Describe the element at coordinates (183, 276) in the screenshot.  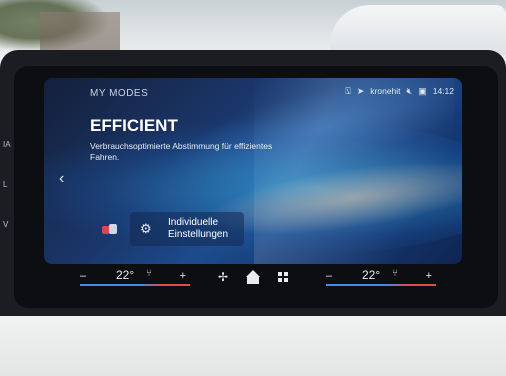
I see `temp-increase-left-button: +` at that location.